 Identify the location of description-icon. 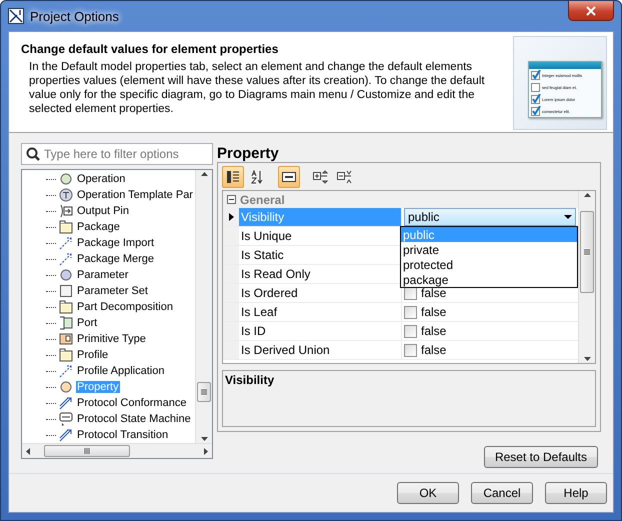
(289, 177).